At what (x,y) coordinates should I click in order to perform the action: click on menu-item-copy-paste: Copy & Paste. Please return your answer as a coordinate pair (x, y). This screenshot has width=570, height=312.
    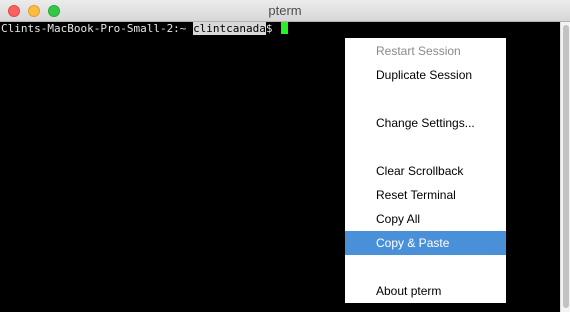
    Looking at the image, I should click on (425, 243).